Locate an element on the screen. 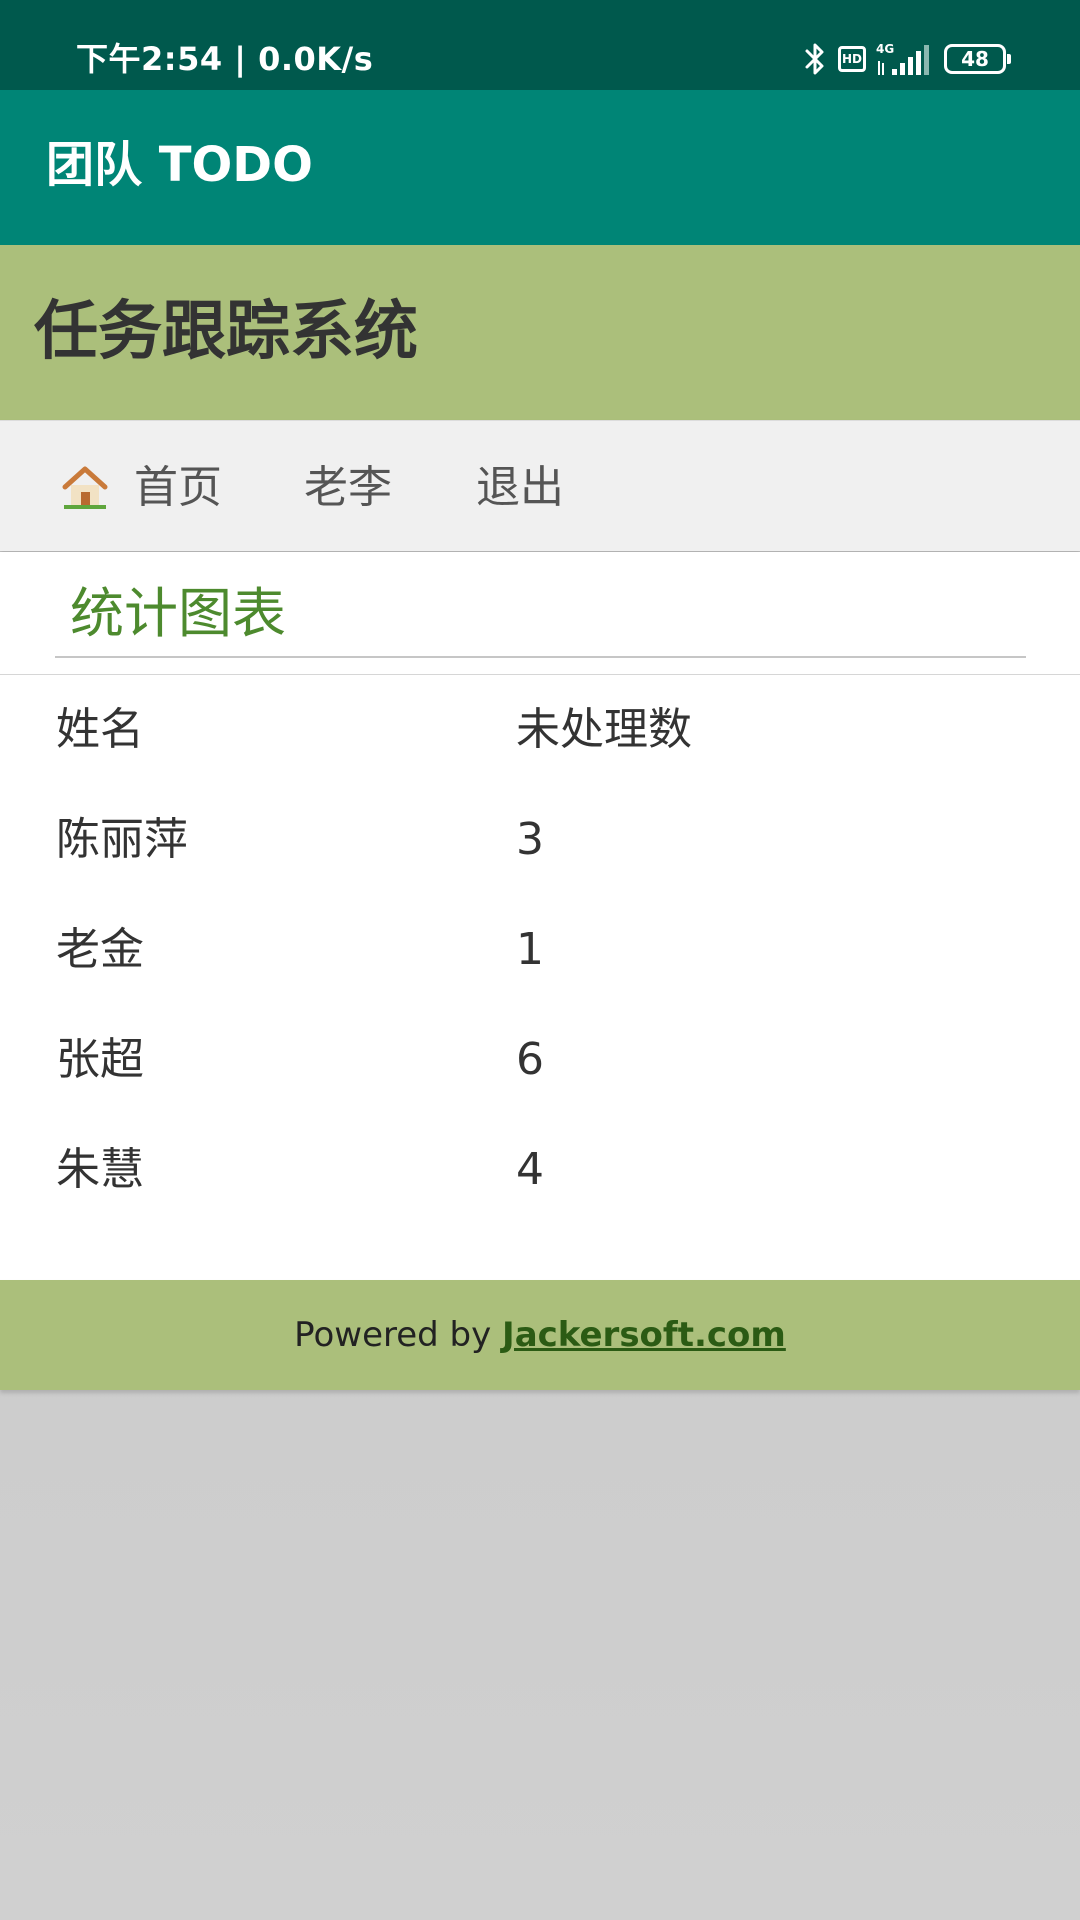  footer-prefix: Powered by is located at coordinates (398, 1335).